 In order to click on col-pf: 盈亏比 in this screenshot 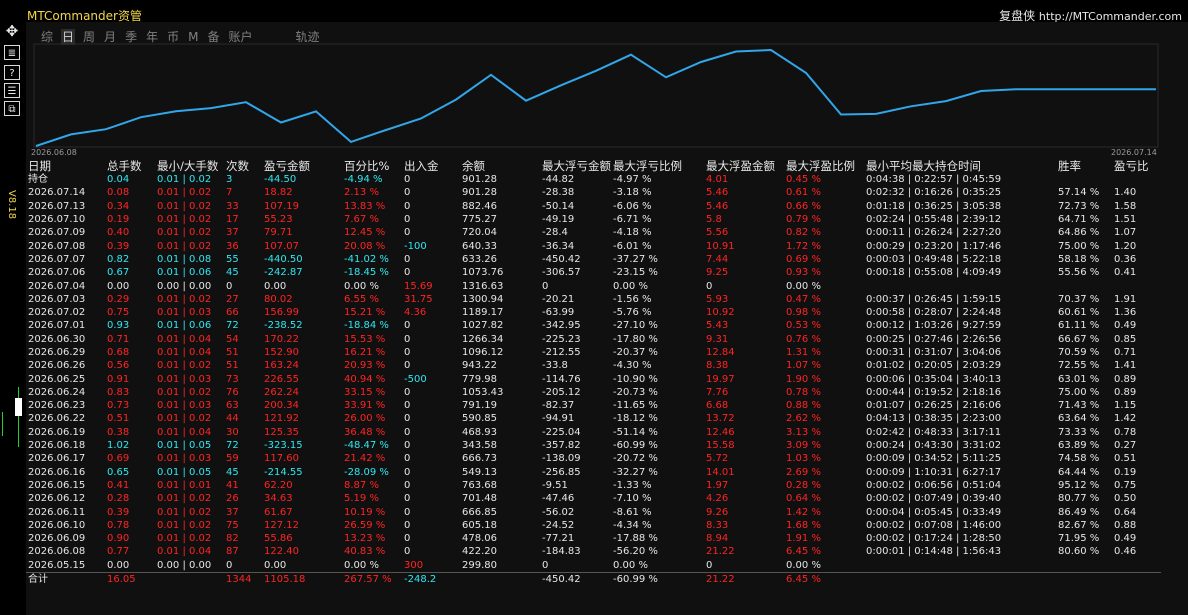, I will do `click(1136, 166)`.